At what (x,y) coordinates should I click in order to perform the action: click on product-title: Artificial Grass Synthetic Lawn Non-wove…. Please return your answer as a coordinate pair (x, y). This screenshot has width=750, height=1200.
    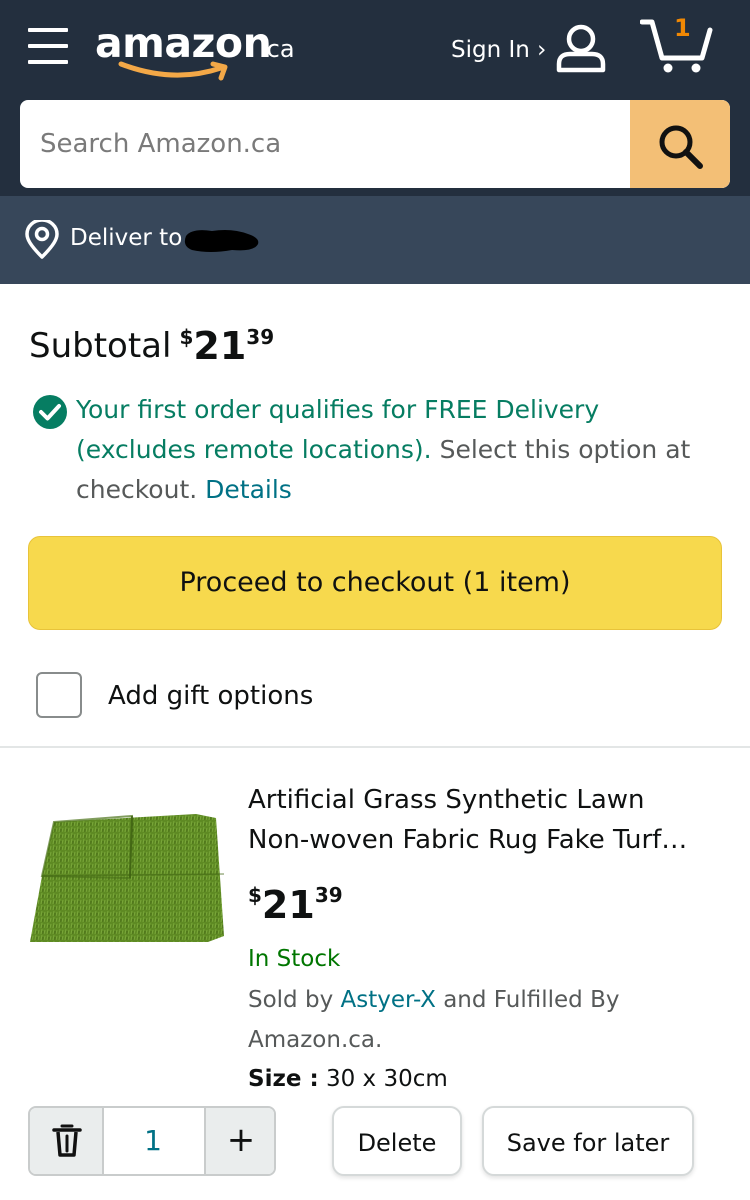
    Looking at the image, I should click on (485, 820).